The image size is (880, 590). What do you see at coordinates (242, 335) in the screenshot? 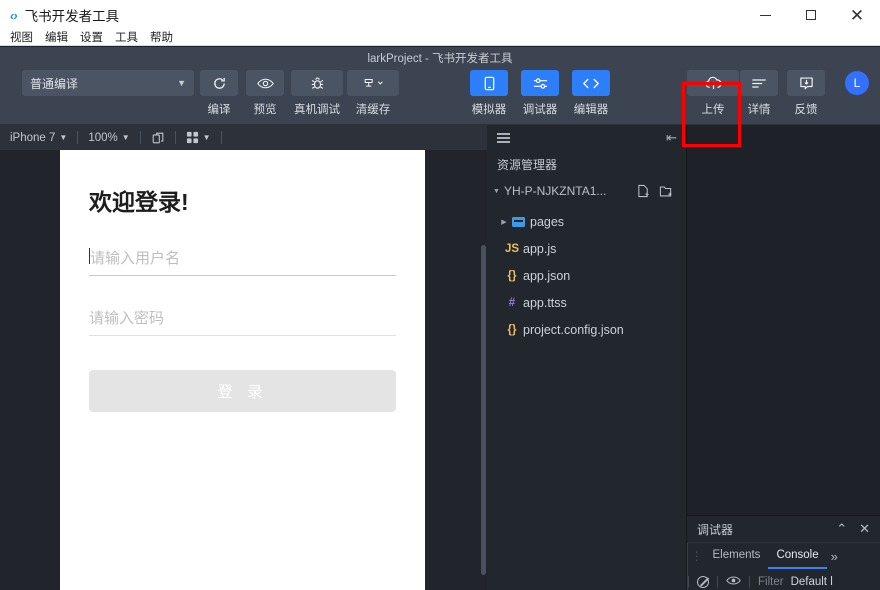
I see `password-underline` at bounding box center [242, 335].